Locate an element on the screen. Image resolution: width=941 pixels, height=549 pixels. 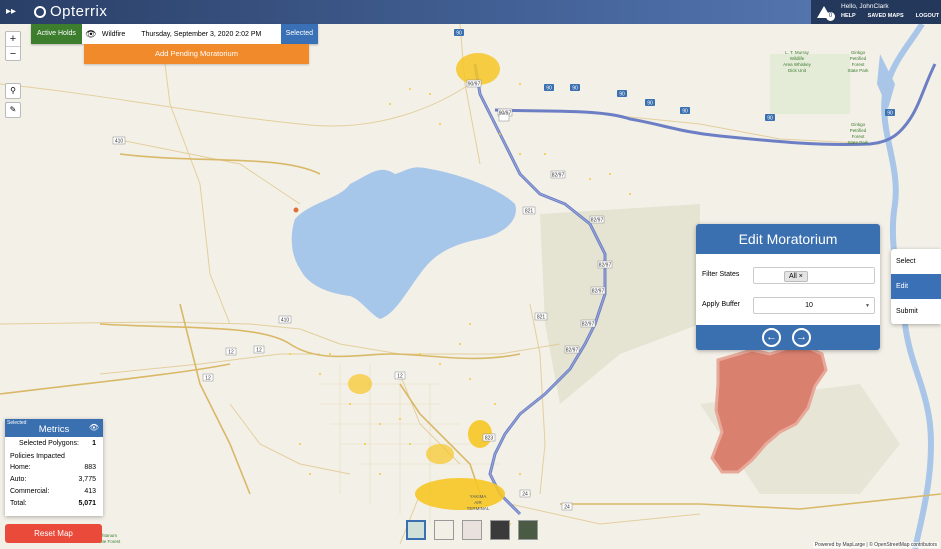
filter-chip: All × is located at coordinates (796, 276).